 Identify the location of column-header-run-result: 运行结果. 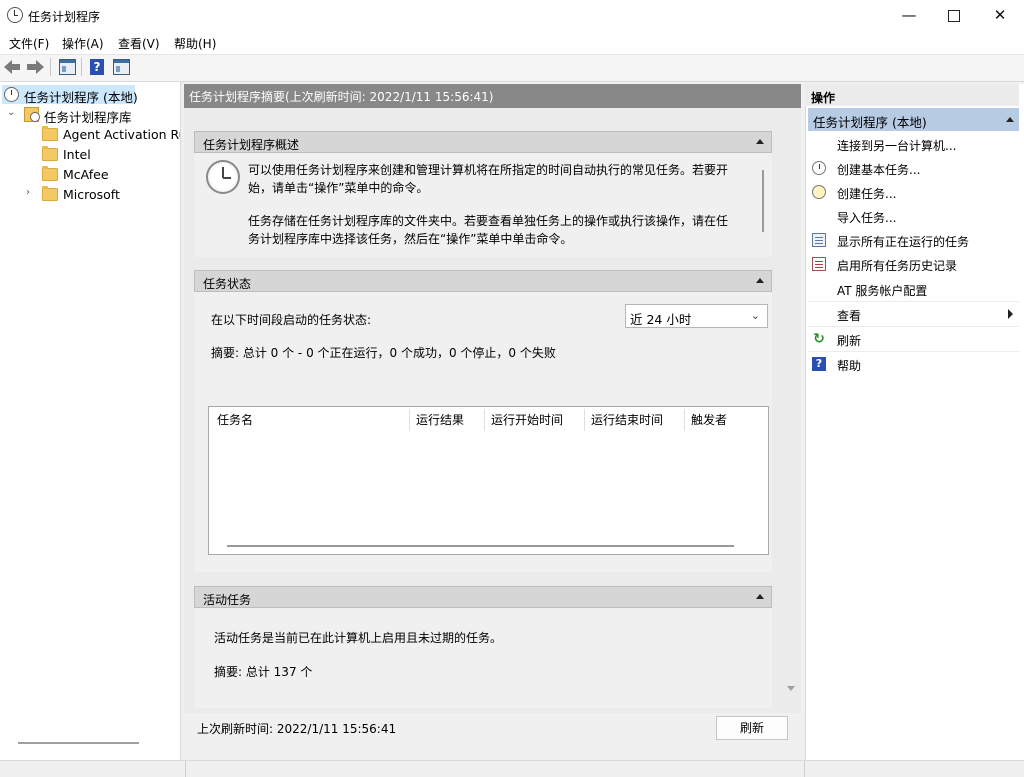
(440, 419).